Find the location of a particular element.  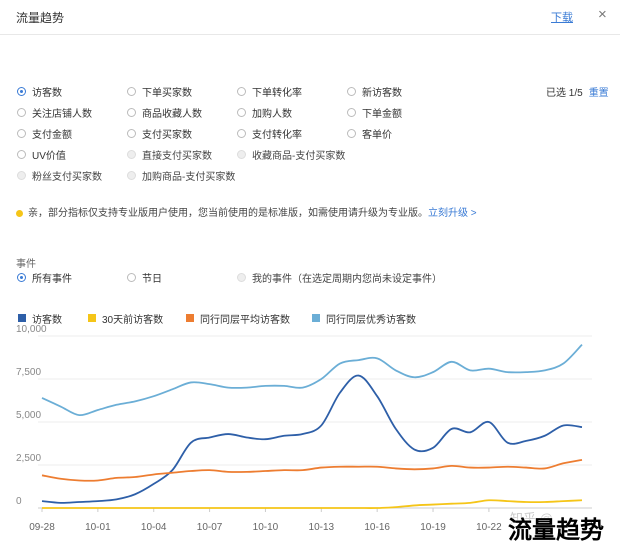

panel-title: 流量趋势 is located at coordinates (40, 18).